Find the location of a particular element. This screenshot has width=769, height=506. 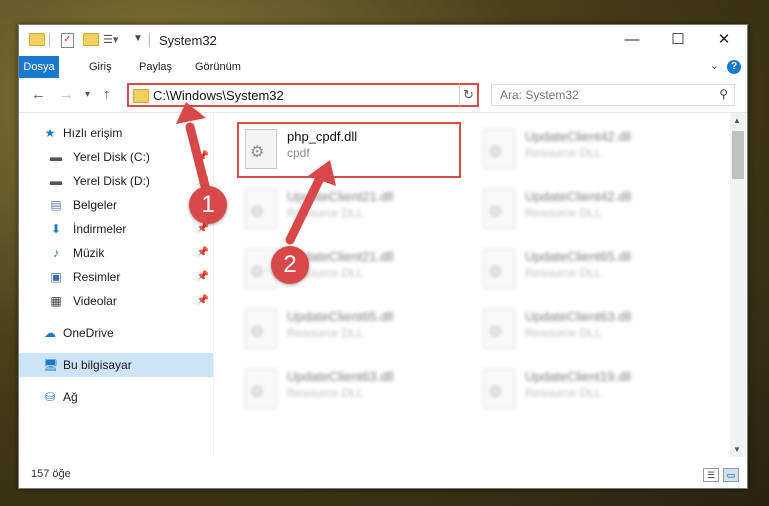

status-bar: 157 öğe ☰ ▭ is located at coordinates (383, 475).